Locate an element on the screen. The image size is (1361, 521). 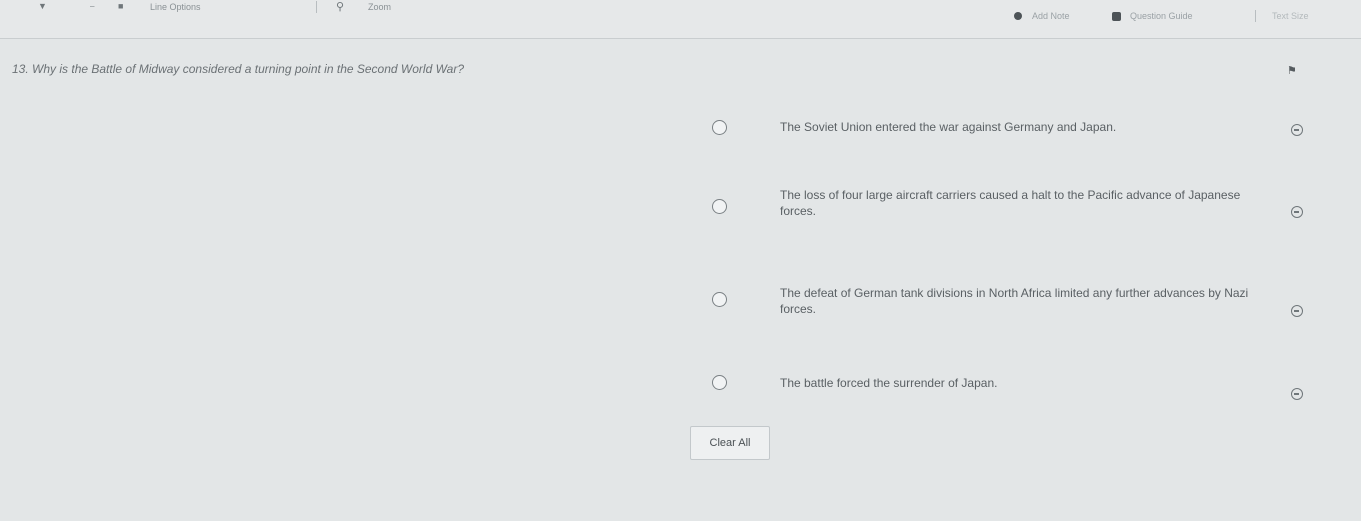
pointer-icon: ▼ is located at coordinates (42, 6).